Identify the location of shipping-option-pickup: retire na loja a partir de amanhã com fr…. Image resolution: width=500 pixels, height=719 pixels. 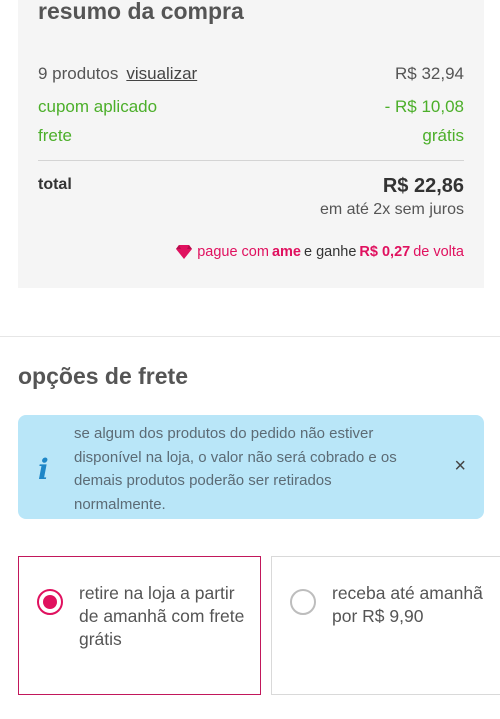
(139, 625).